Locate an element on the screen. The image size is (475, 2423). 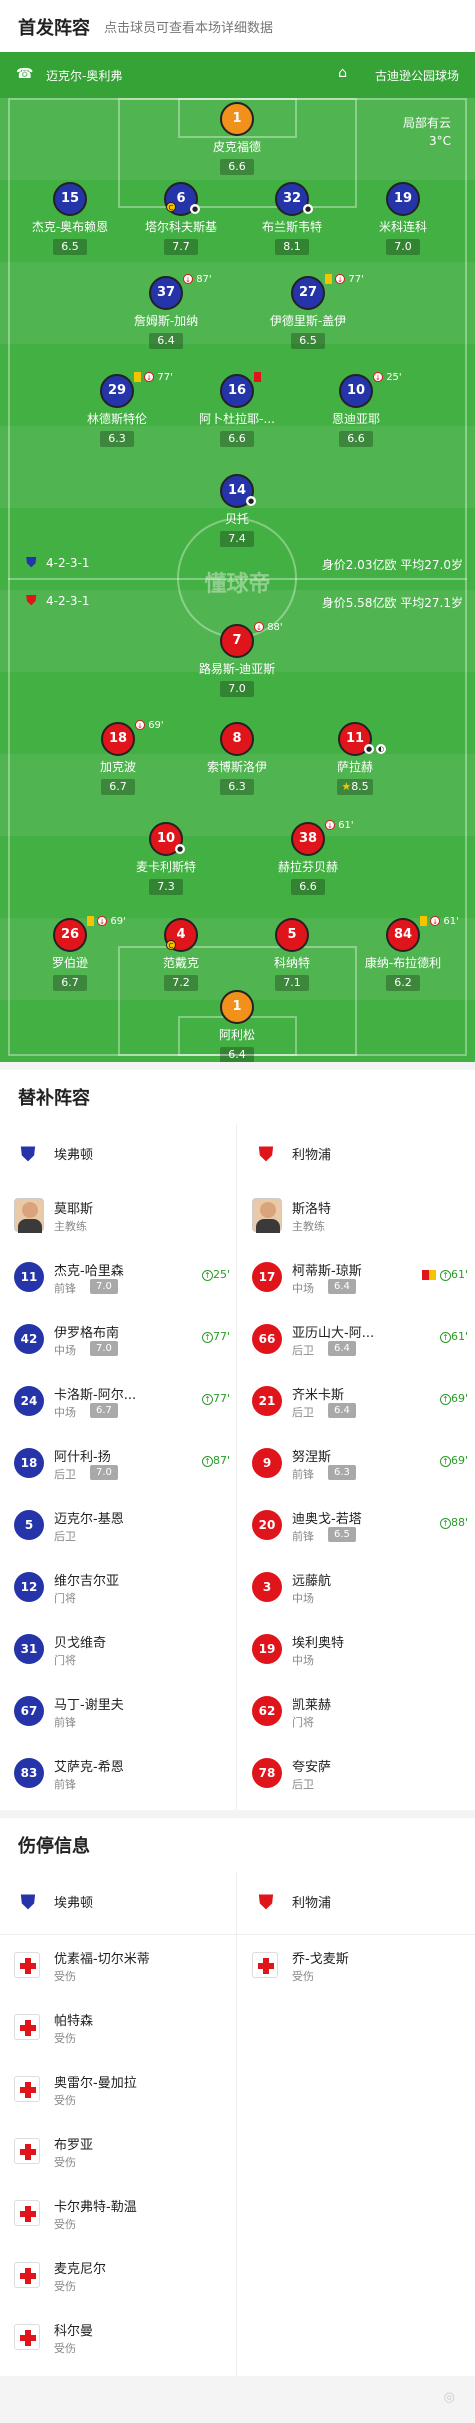
referee-name: 迈克尔-奥利弗 is located at coordinates (84, 76).